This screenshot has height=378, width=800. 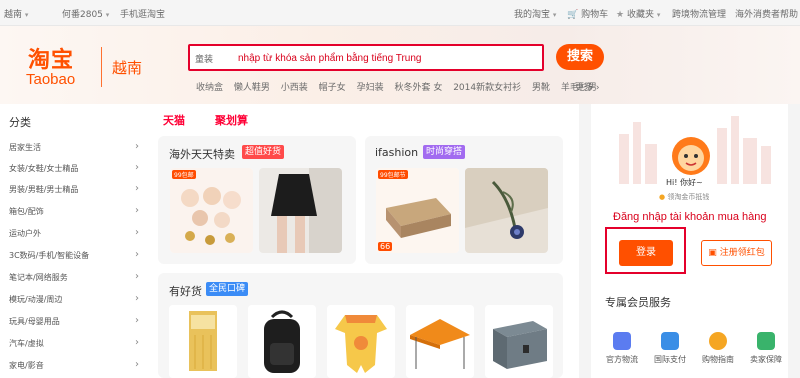 I want to click on service-shopping-guide: 购物指南, so click(x=718, y=348).